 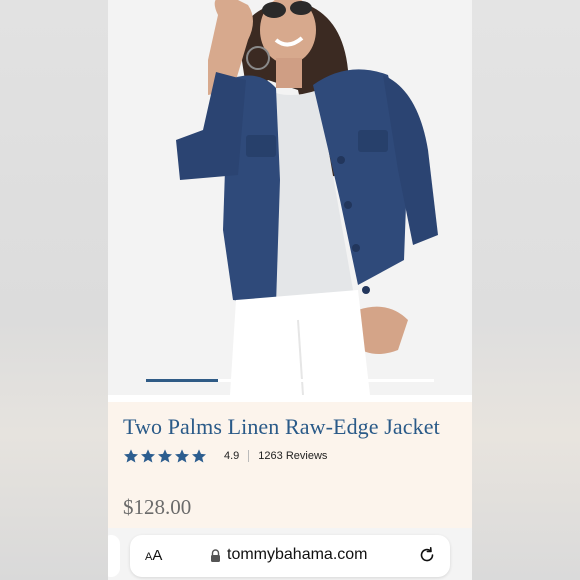 What do you see at coordinates (297, 555) in the screenshot?
I see `url-text: tommybahama.com` at bounding box center [297, 555].